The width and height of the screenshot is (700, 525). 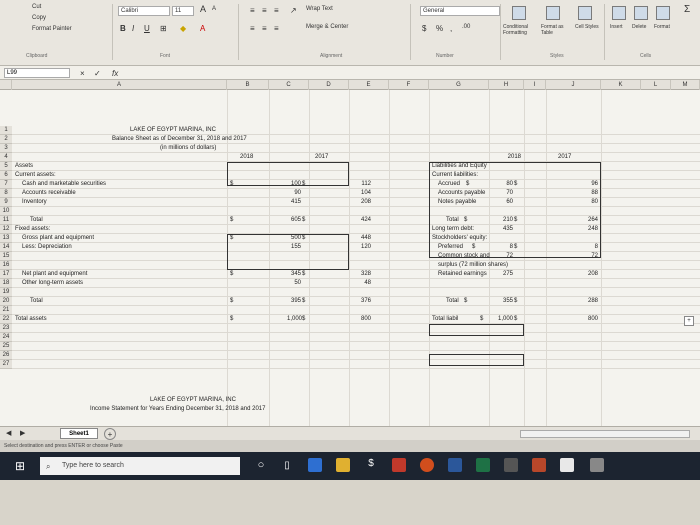 I want to click on cell-se: Stockholders' equity:, so click(x=459, y=238).